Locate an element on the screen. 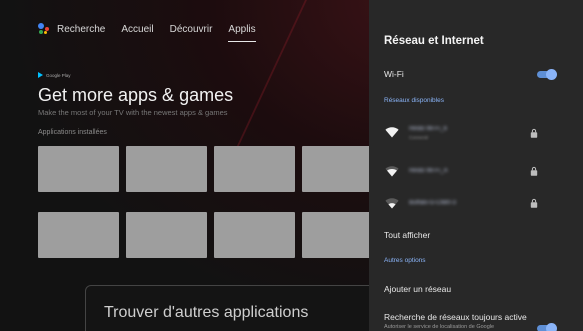 The width and height of the screenshot is (583, 331). panel-title: Réseau et Internet is located at coordinates (434, 41).